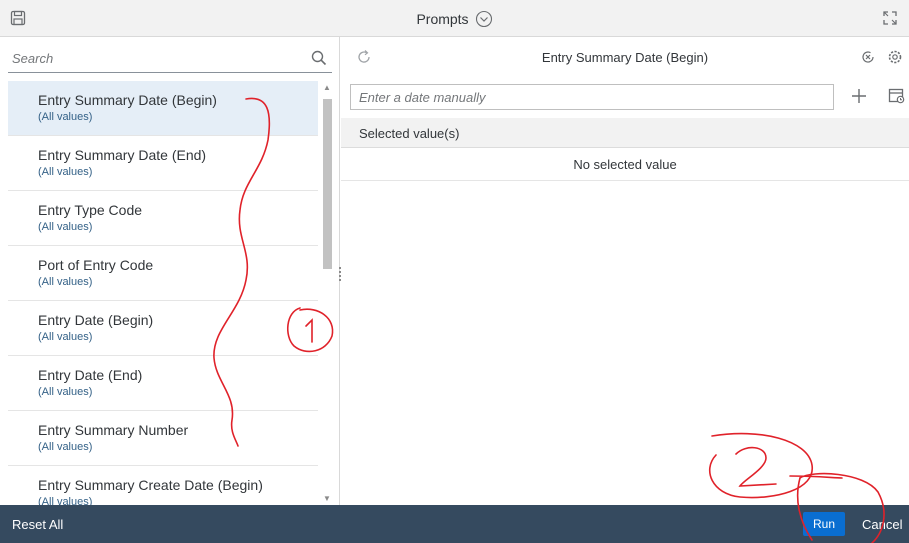  What do you see at coordinates (824, 524) in the screenshot?
I see `run-button: Run` at bounding box center [824, 524].